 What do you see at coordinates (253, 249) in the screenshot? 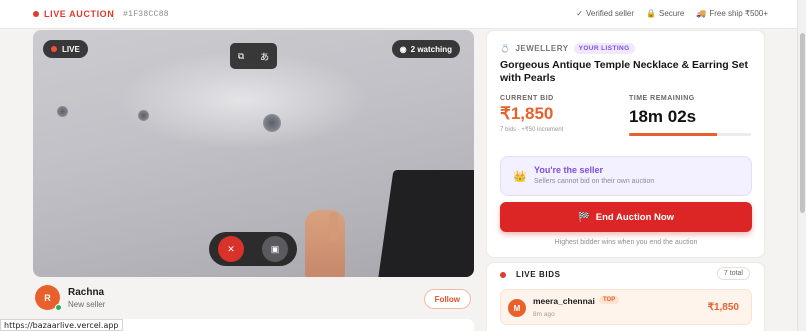
I see `media-controls: ✕ ▣` at bounding box center [253, 249].